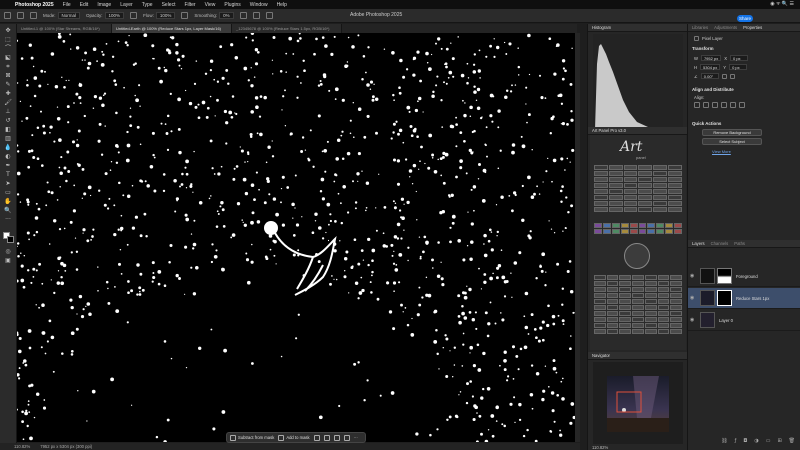  What do you see at coordinates (8, 57) in the screenshot?
I see `object-select-tool-icon: ⬕` at bounding box center [8, 57].